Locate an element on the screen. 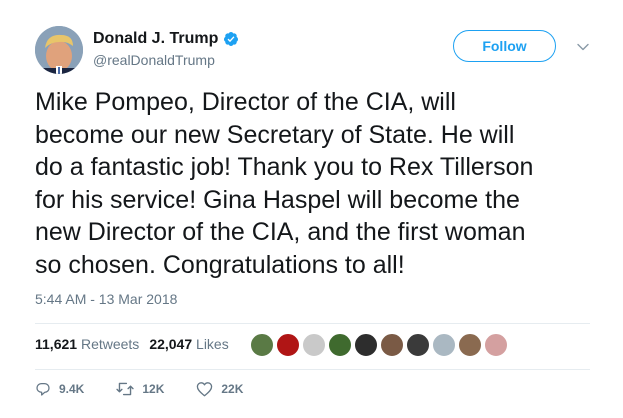 Image resolution: width=623 pixels, height=418 pixels. tweet-timestamp: 5:44 AM - 13 Mar 2018 is located at coordinates (106, 299).